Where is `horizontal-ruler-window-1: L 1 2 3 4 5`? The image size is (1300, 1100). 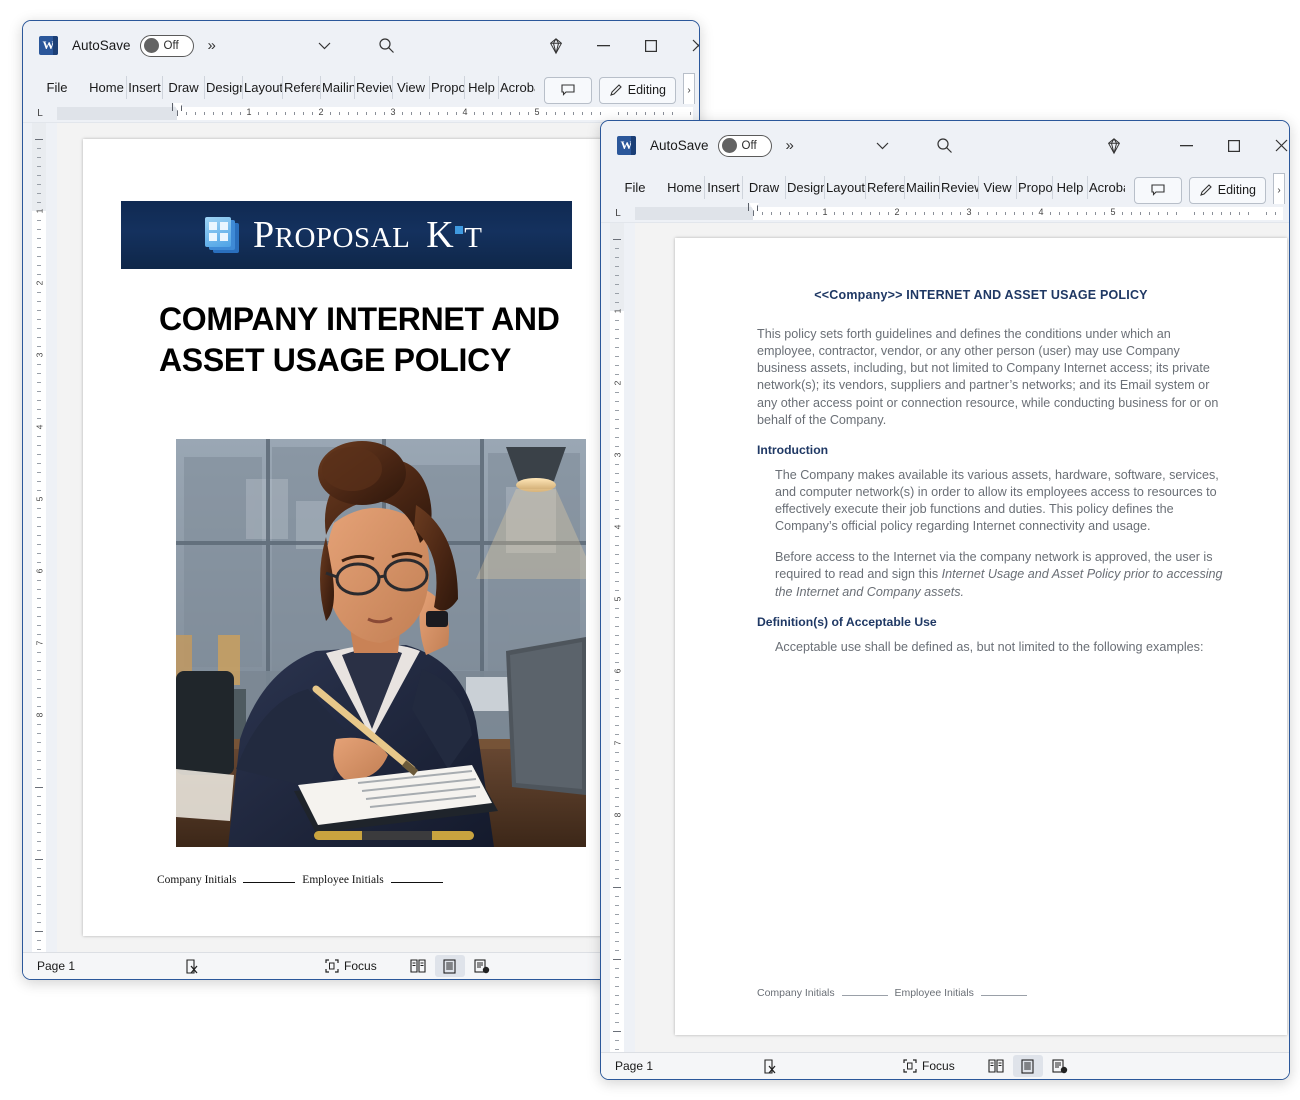
horizontal-ruler-window-1: L 1 2 3 4 5 is located at coordinates (361, 112).